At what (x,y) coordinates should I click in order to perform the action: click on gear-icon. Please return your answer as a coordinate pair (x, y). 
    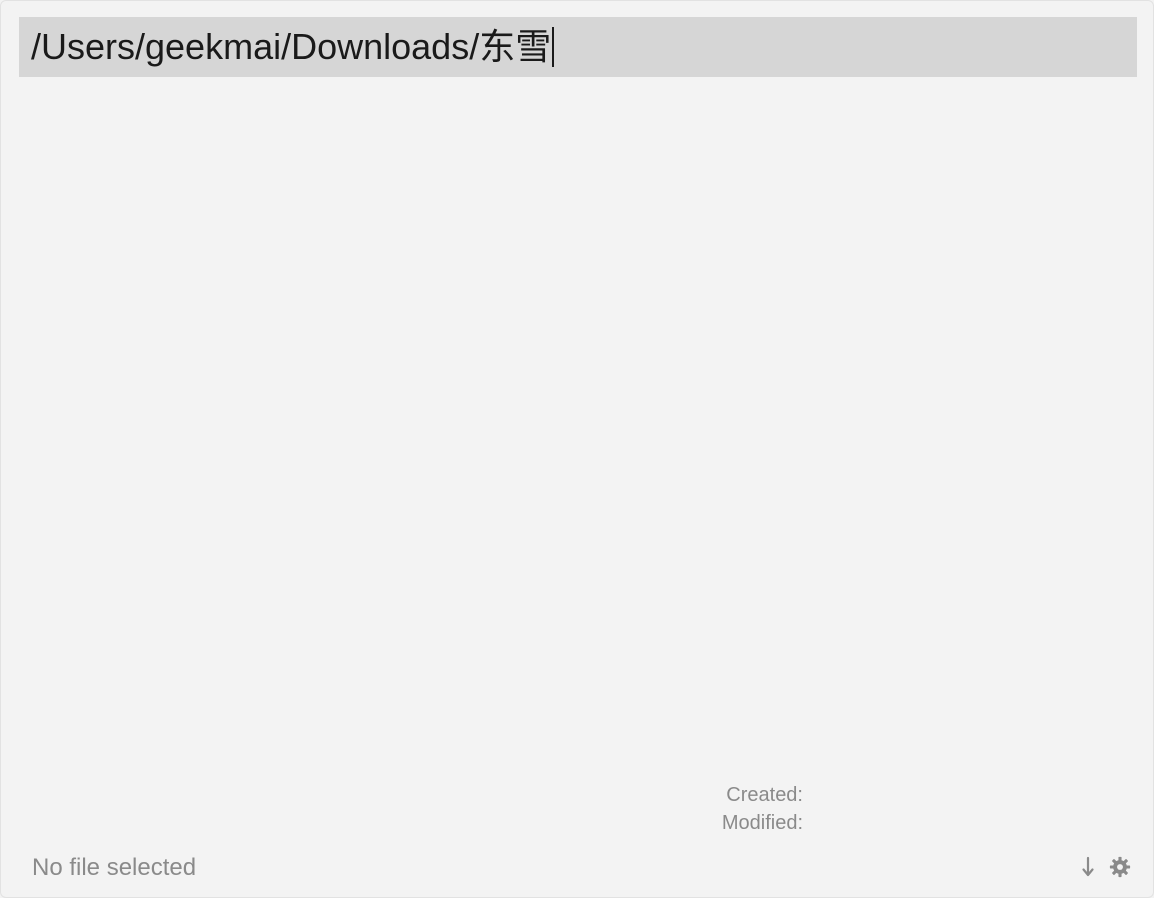
    Looking at the image, I should click on (1120, 867).